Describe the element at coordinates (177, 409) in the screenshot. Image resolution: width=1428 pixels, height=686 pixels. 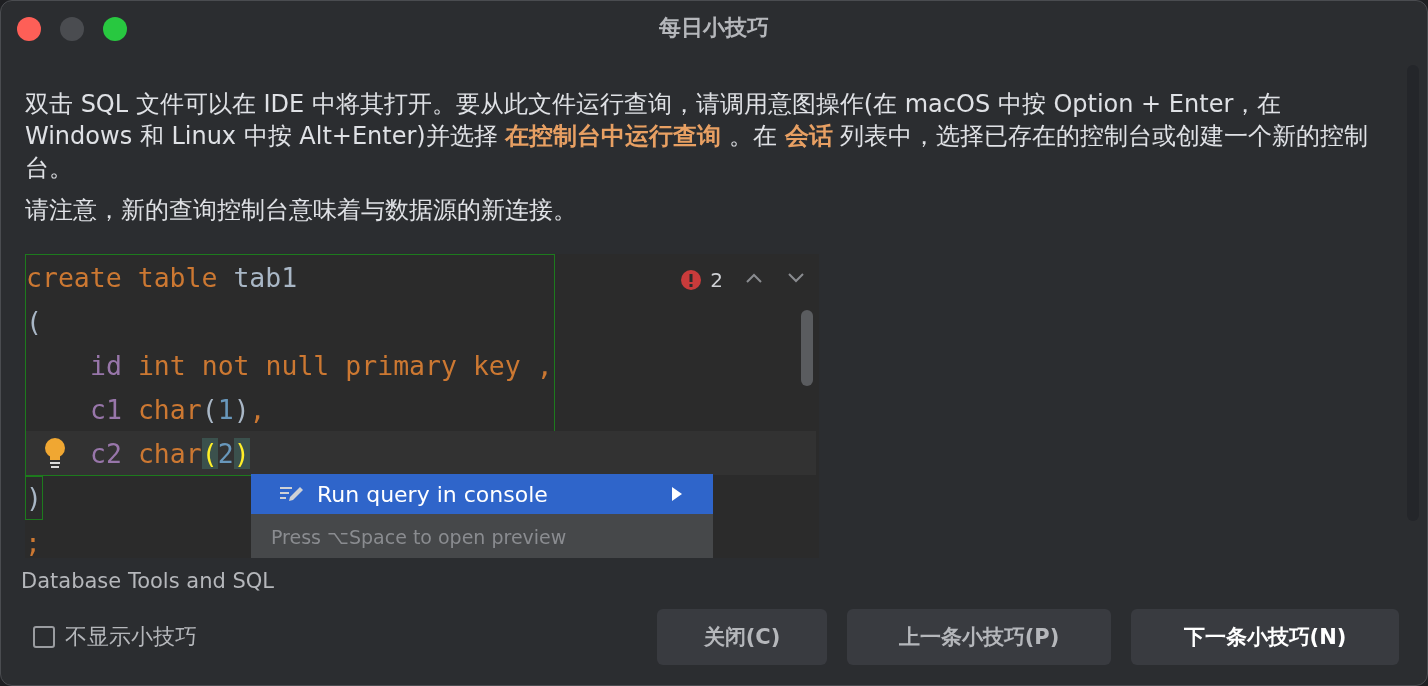
I see `code-line: c1 char(1),` at that location.